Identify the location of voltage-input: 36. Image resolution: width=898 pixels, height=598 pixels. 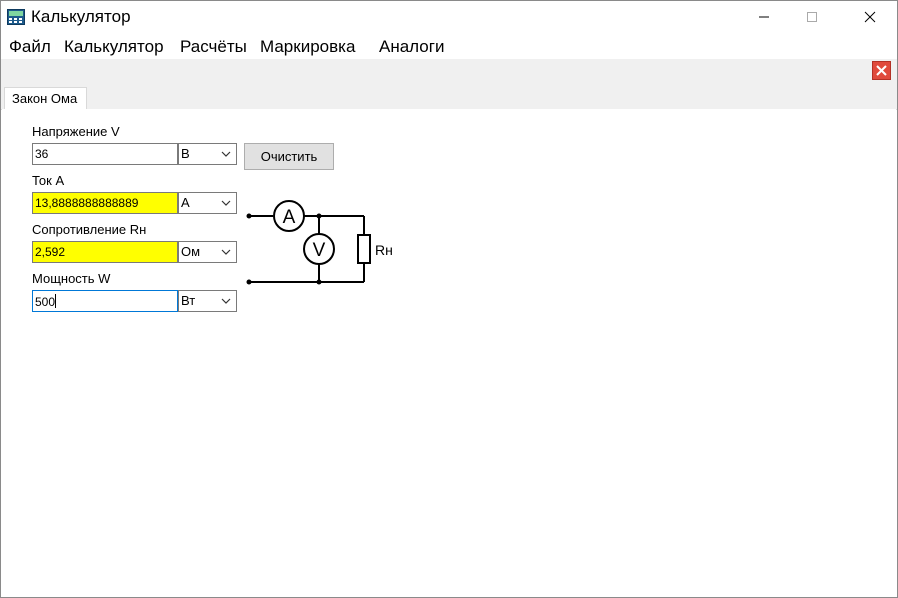
(105, 154).